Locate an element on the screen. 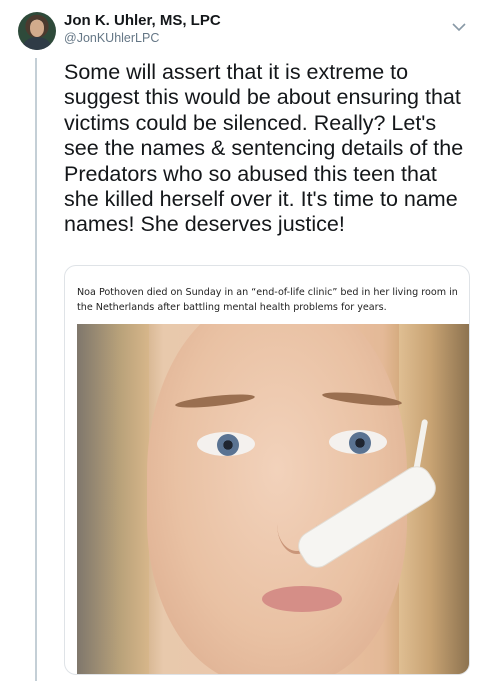  tweet-header: Jon K. Uhler, MS, LPC @JonKUhlerLPC is located at coordinates (243, 31).